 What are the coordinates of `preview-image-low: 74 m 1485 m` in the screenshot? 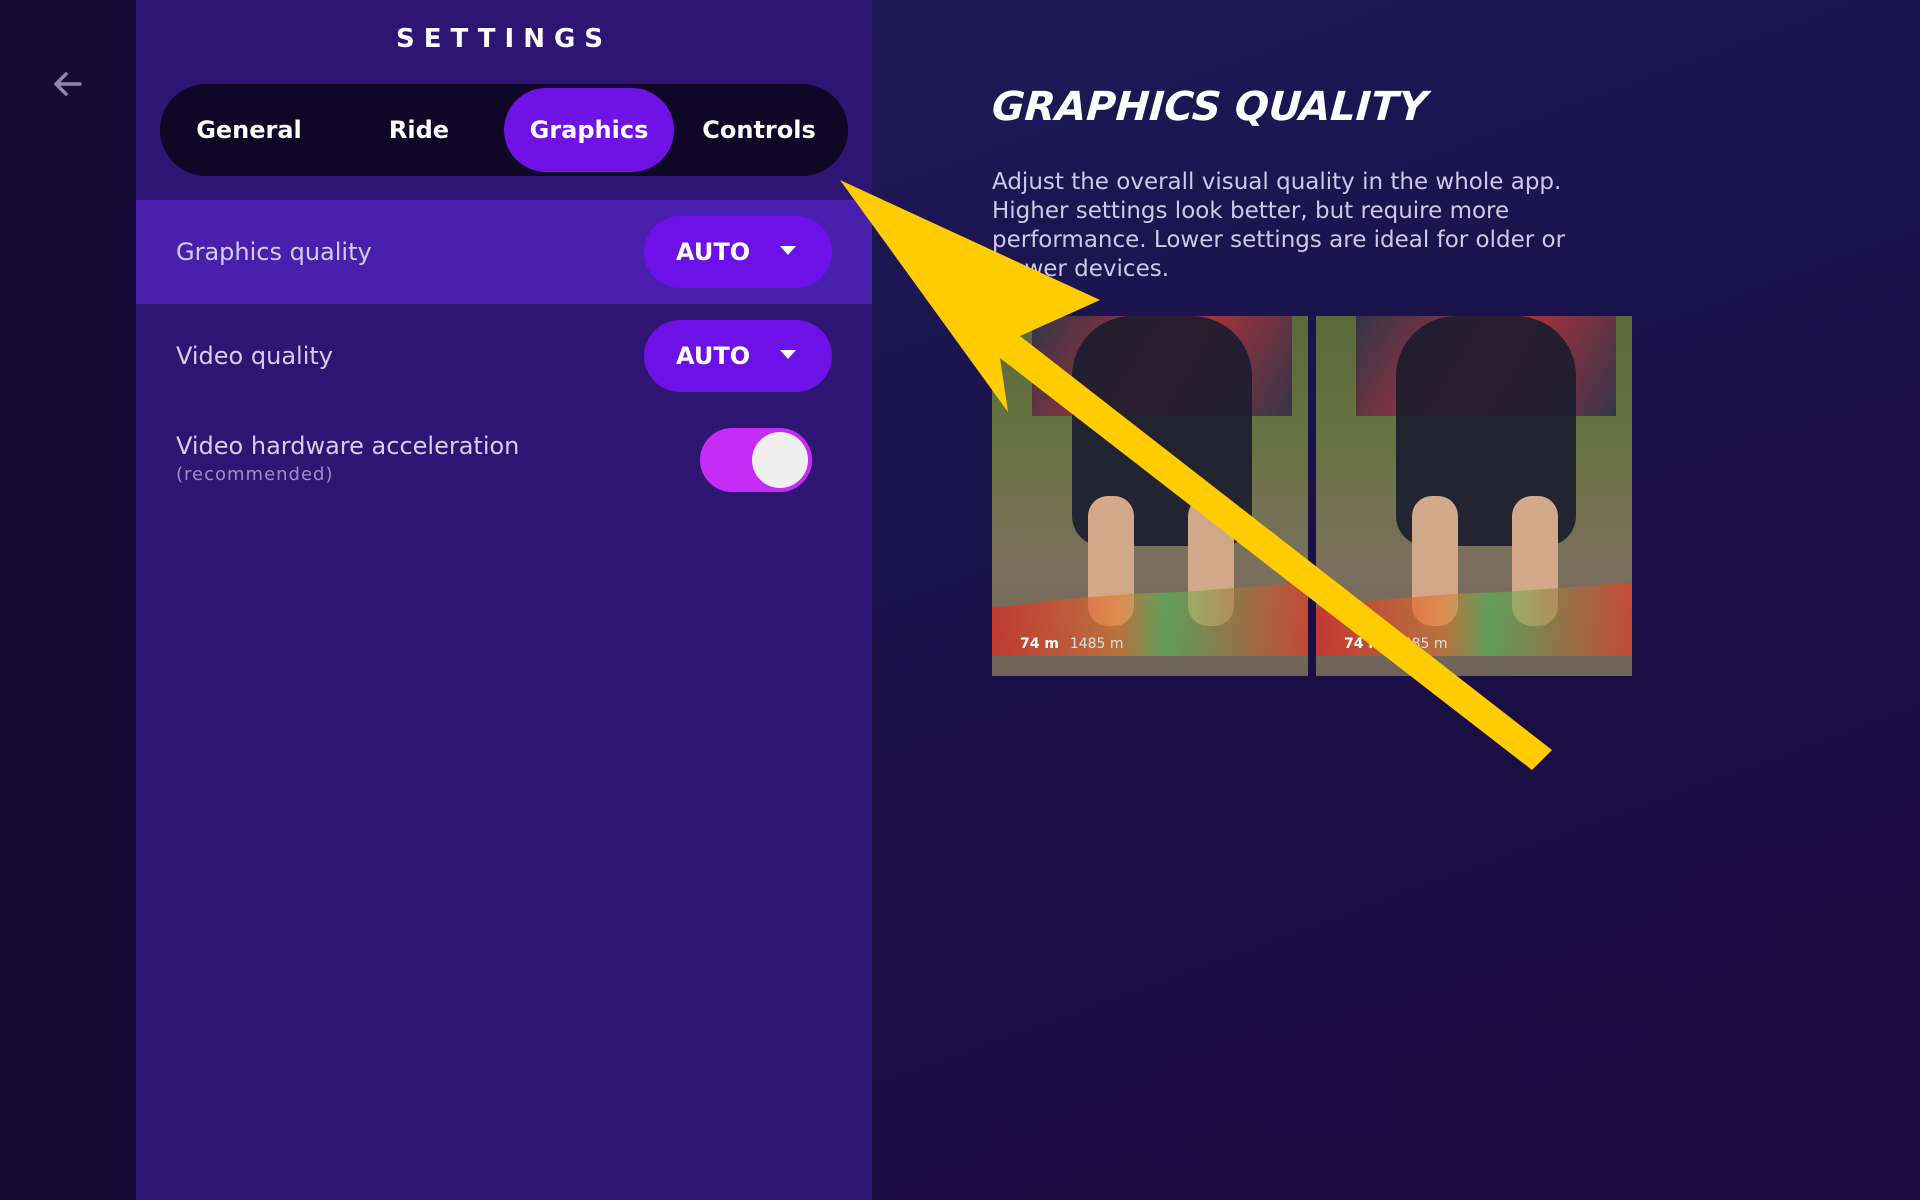 It's located at (1150, 496).